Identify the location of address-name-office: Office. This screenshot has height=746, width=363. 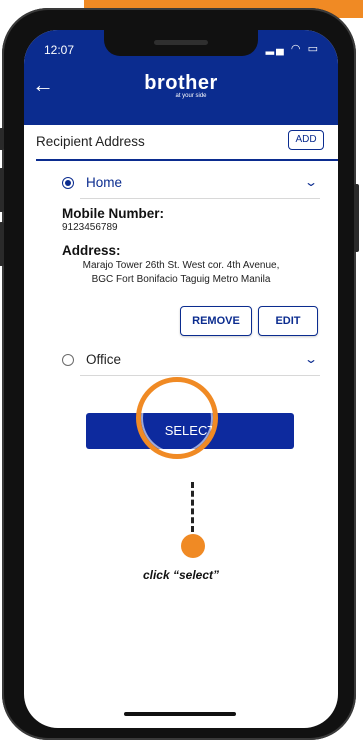
(103, 359).